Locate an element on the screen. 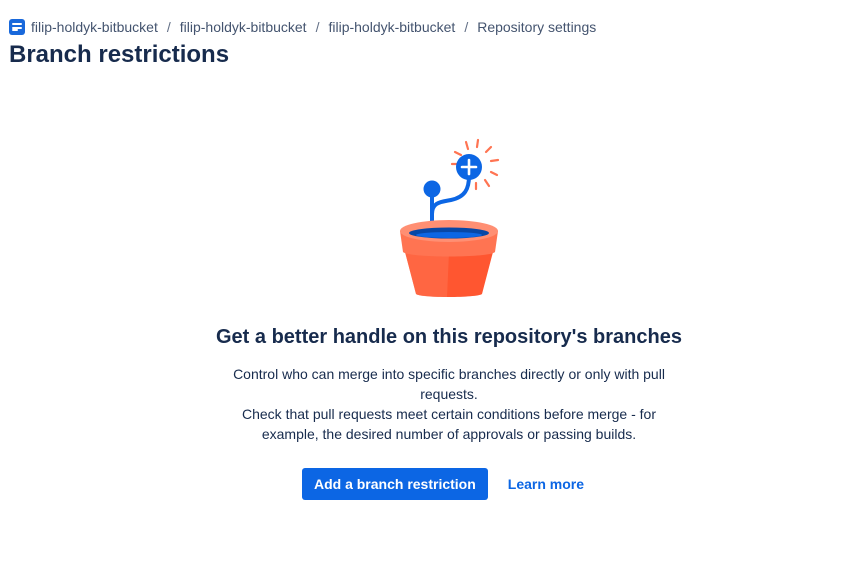  breadcrumb-repository: filip-holdyk-bitbucket is located at coordinates (391, 27).